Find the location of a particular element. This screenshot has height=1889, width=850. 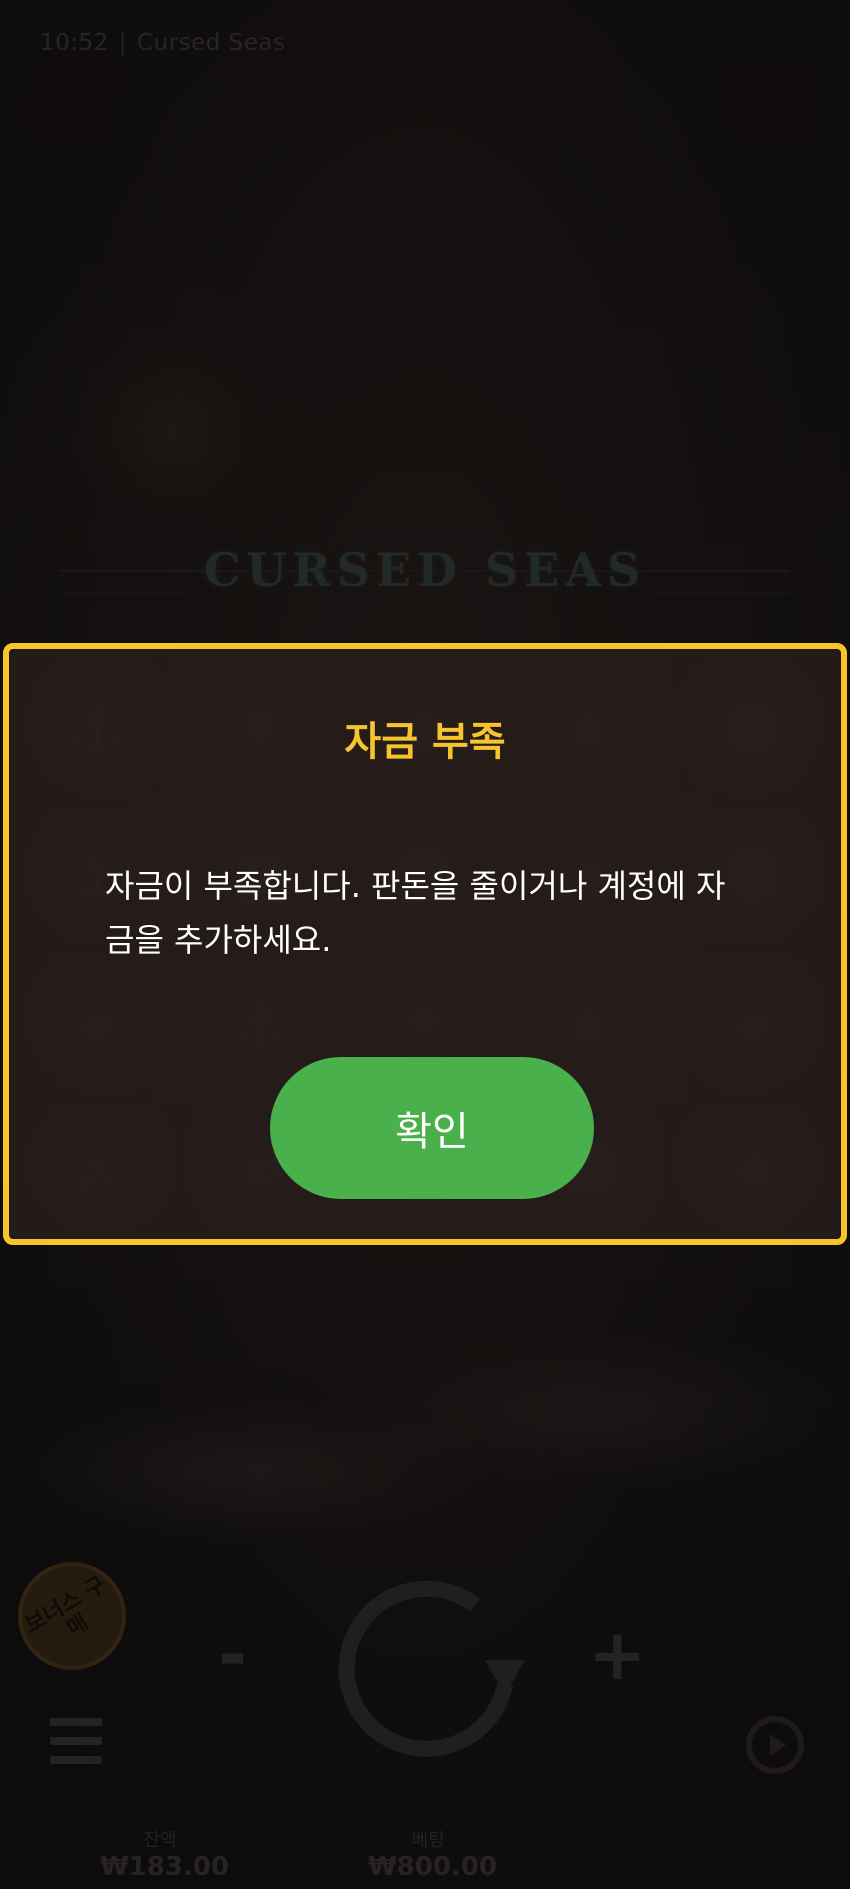

dialog-message: 자금이 부족합니다. 판돈을 줄이거나 계정에 자금을 추가하세요. is located at coordinates (415, 913).